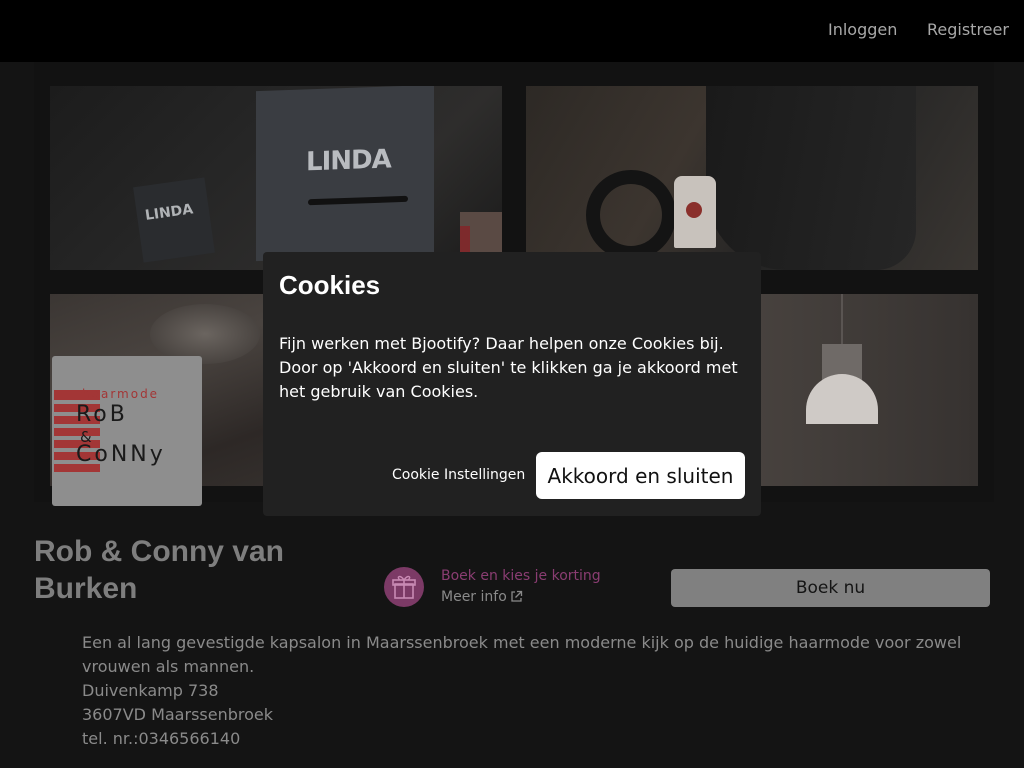  What do you see at coordinates (458, 475) in the screenshot?
I see `cookie-settings-button: Cookie Instellingen` at bounding box center [458, 475].